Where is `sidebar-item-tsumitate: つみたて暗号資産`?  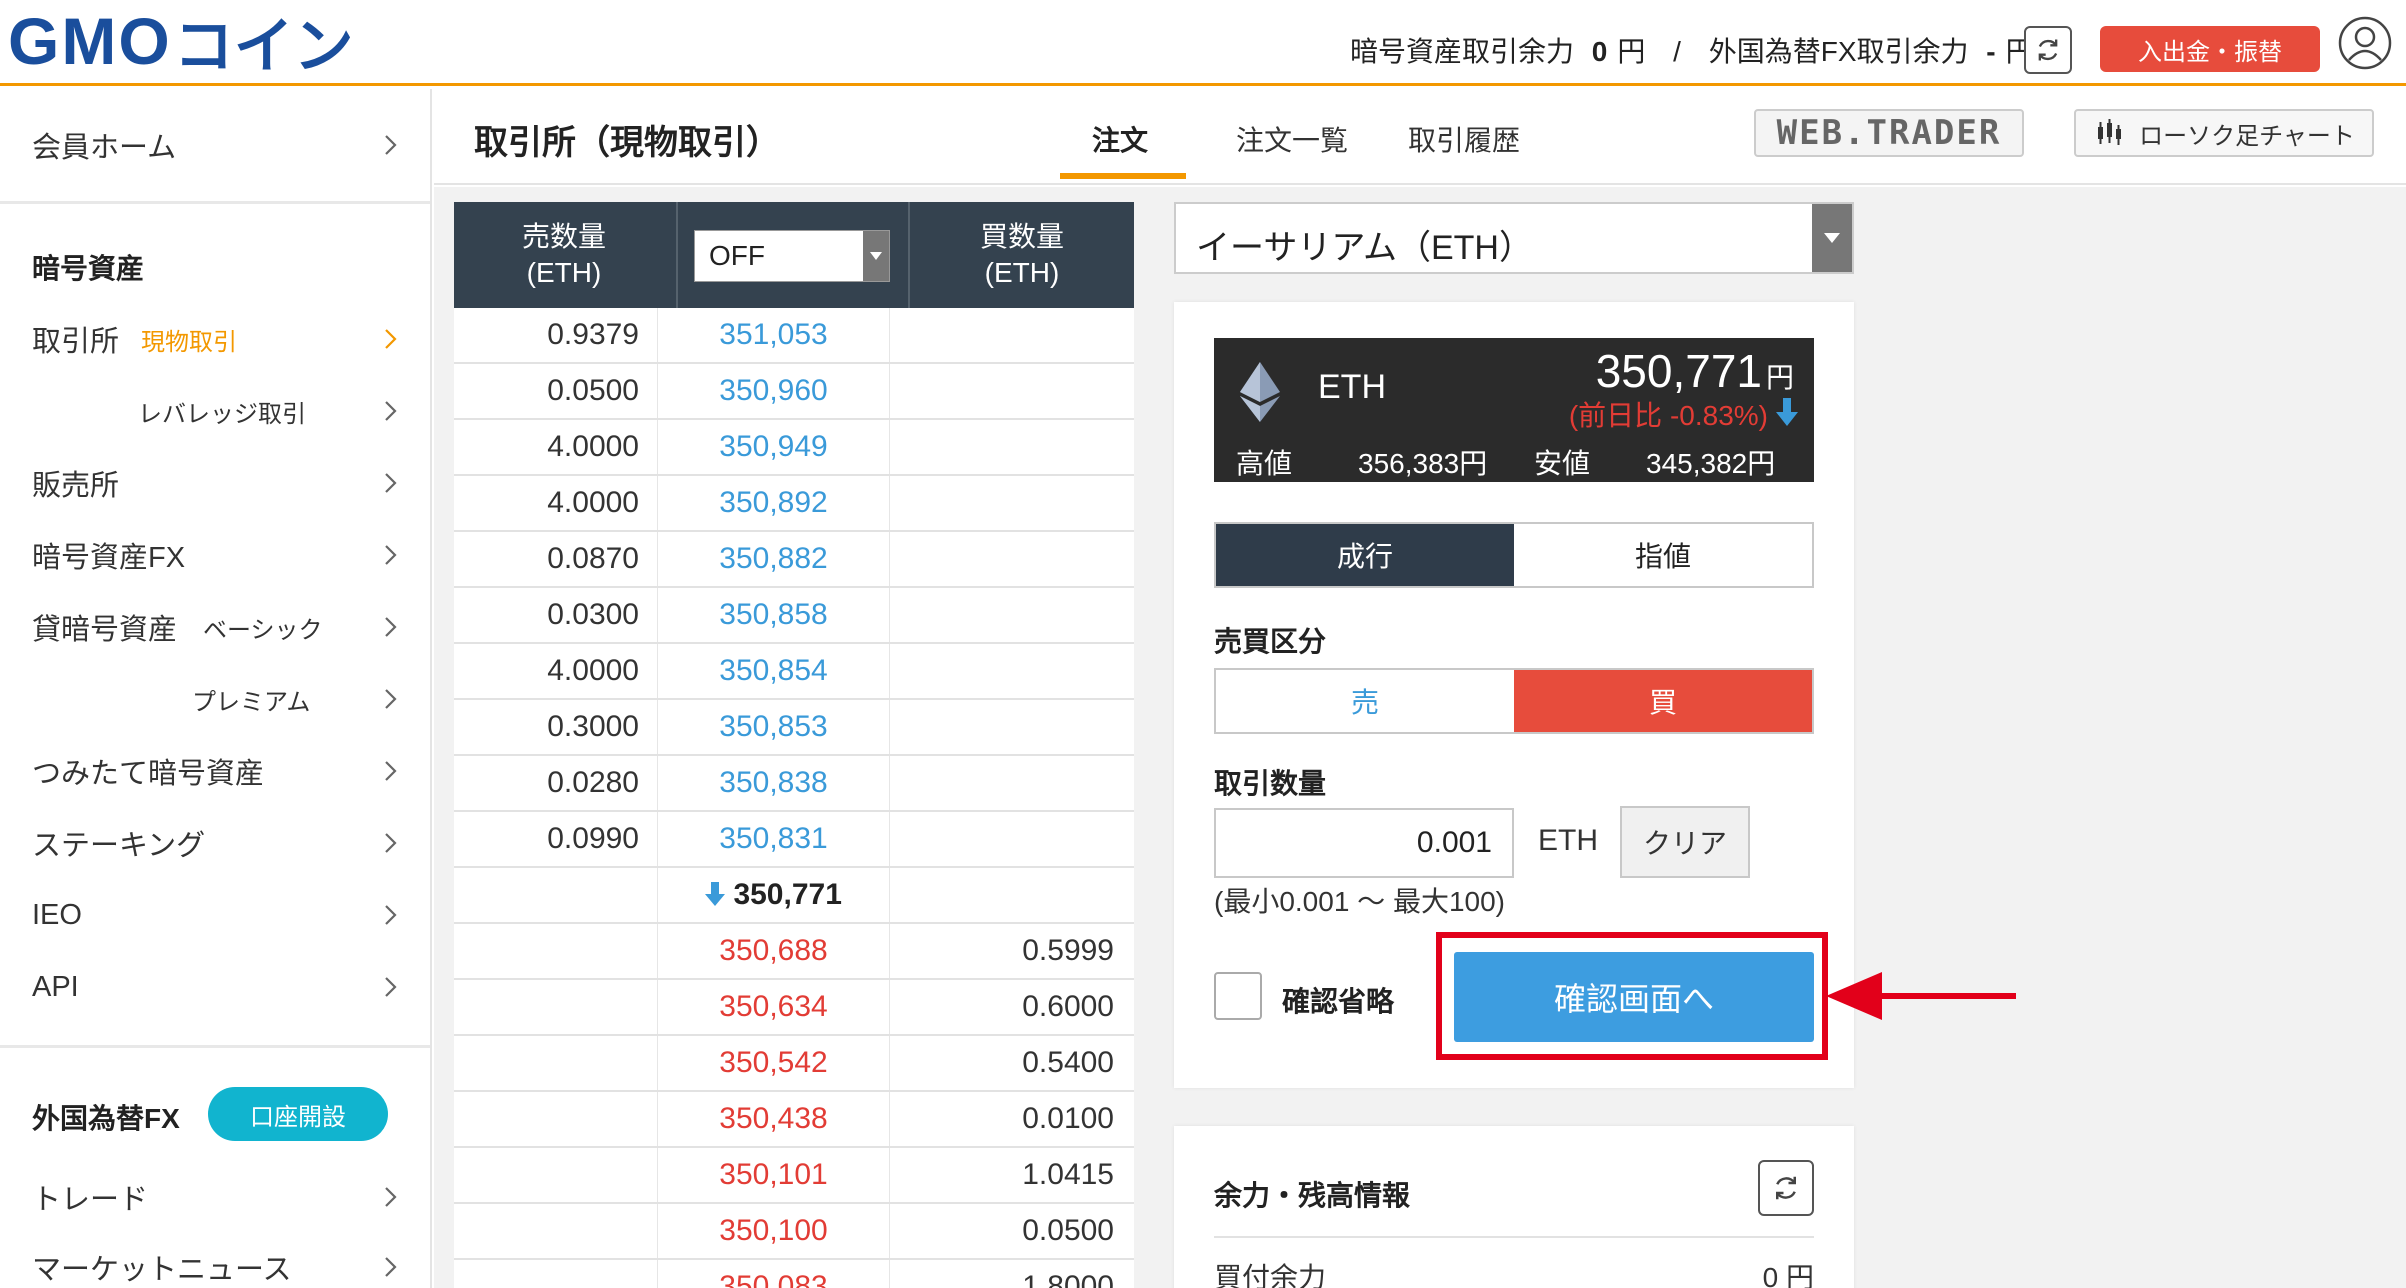
sidebar-item-tsumitate: つみたて暗号資産 is located at coordinates (217, 771).